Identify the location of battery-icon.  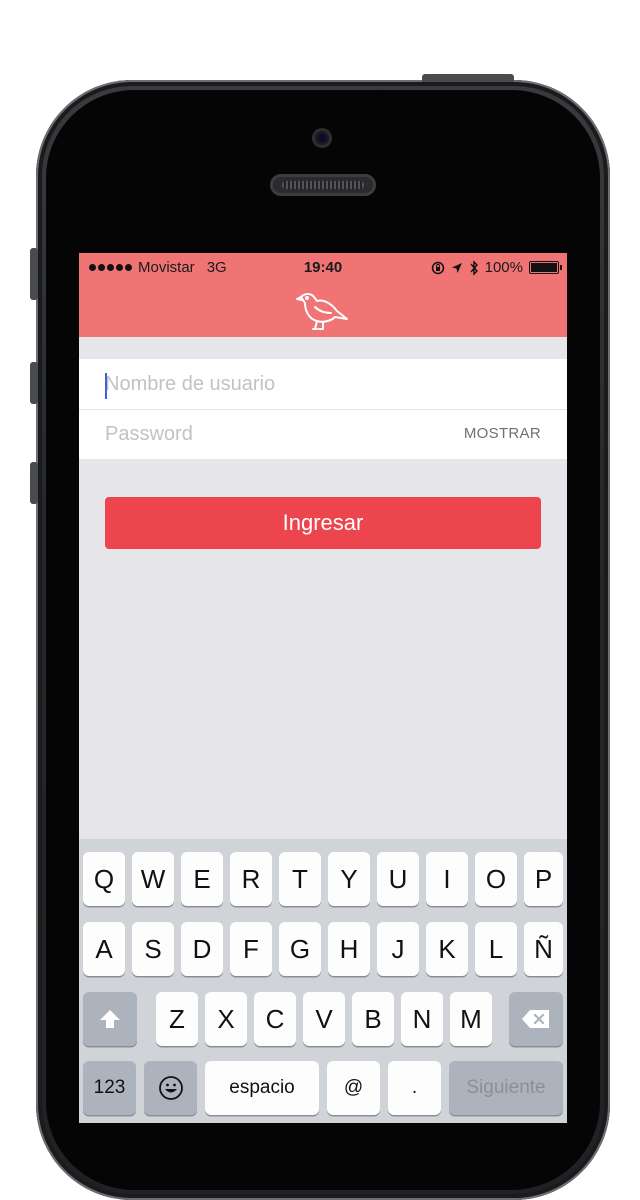
(545, 267).